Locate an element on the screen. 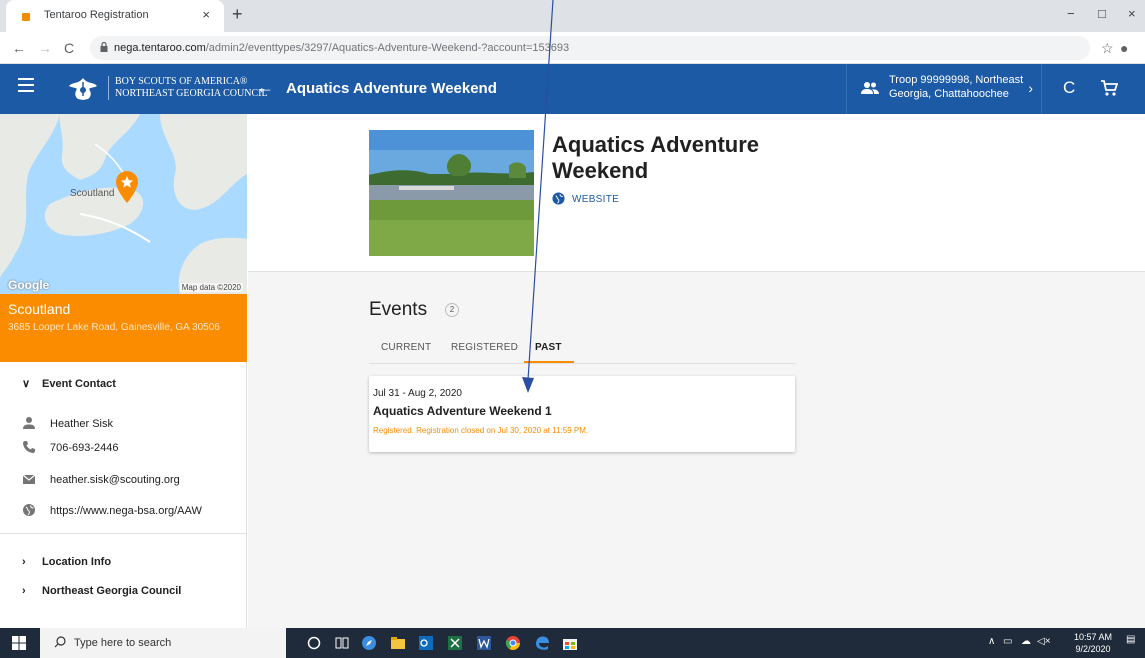 This screenshot has height=658, width=1145. outlook-icon is located at coordinates (426, 643).